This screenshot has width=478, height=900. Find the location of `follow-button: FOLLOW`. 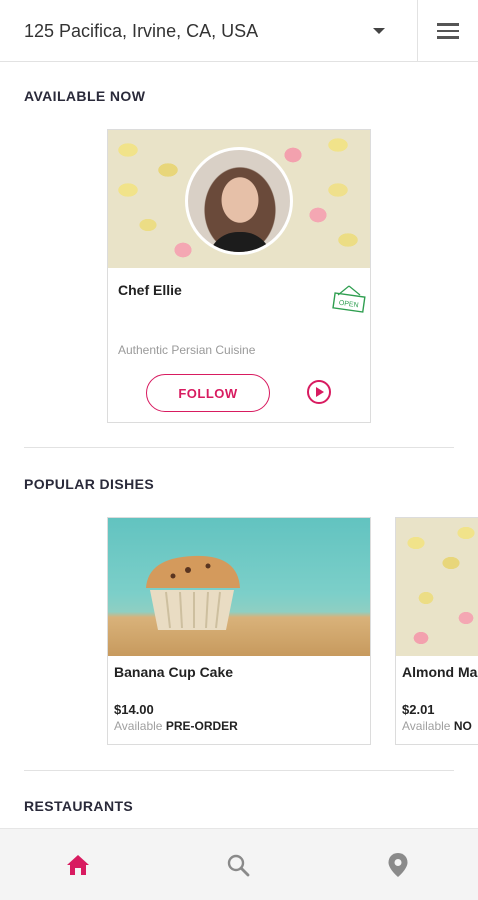

follow-button: FOLLOW is located at coordinates (208, 393).